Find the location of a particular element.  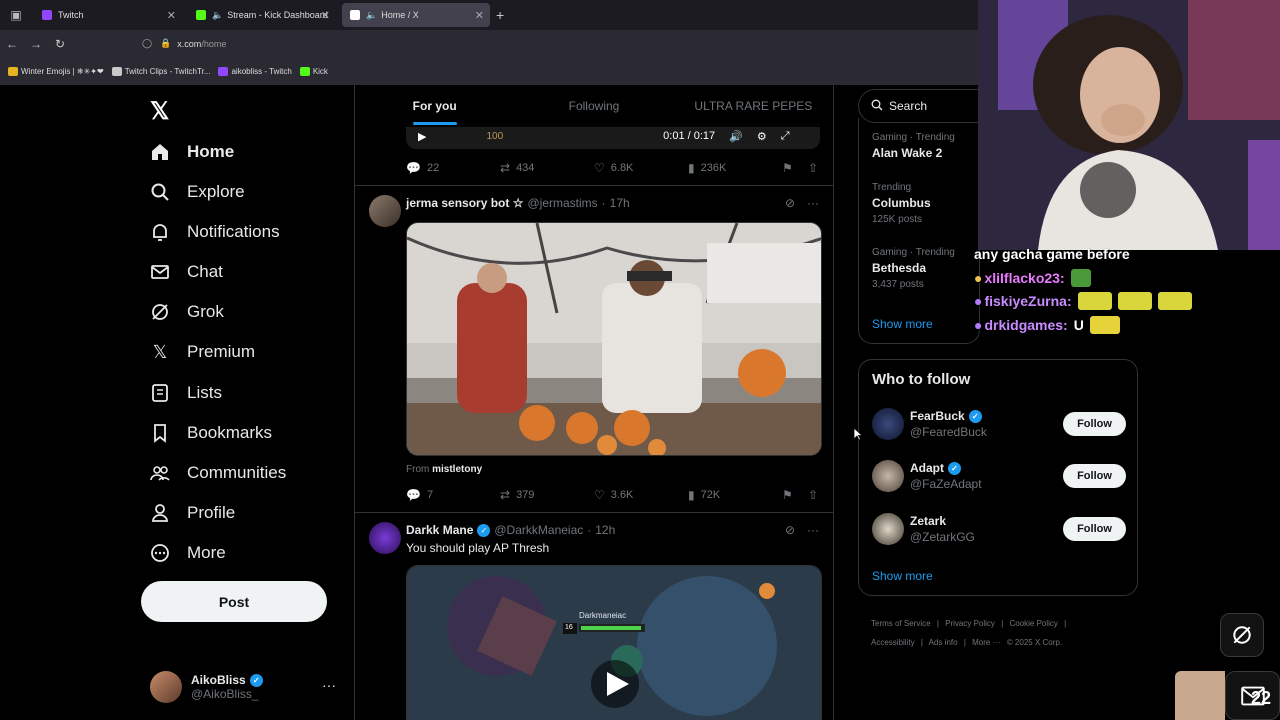

browser-tab-twitch: Twitch ✕ is located at coordinates (108, 15).